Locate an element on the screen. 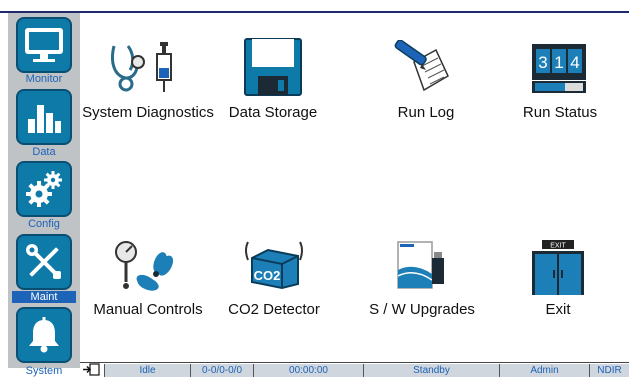  status-time: 00:00:00 is located at coordinates (308, 370).